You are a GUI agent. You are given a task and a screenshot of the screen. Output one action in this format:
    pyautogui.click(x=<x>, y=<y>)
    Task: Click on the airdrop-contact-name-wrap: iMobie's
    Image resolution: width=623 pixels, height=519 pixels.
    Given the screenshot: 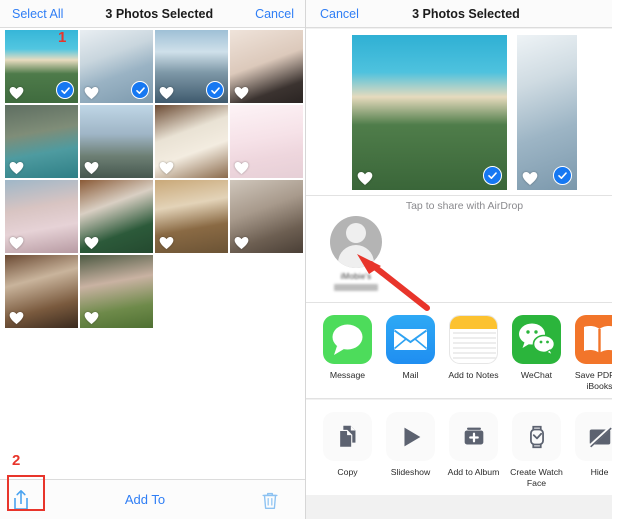 What is the action you would take?
    pyautogui.click(x=356, y=283)
    